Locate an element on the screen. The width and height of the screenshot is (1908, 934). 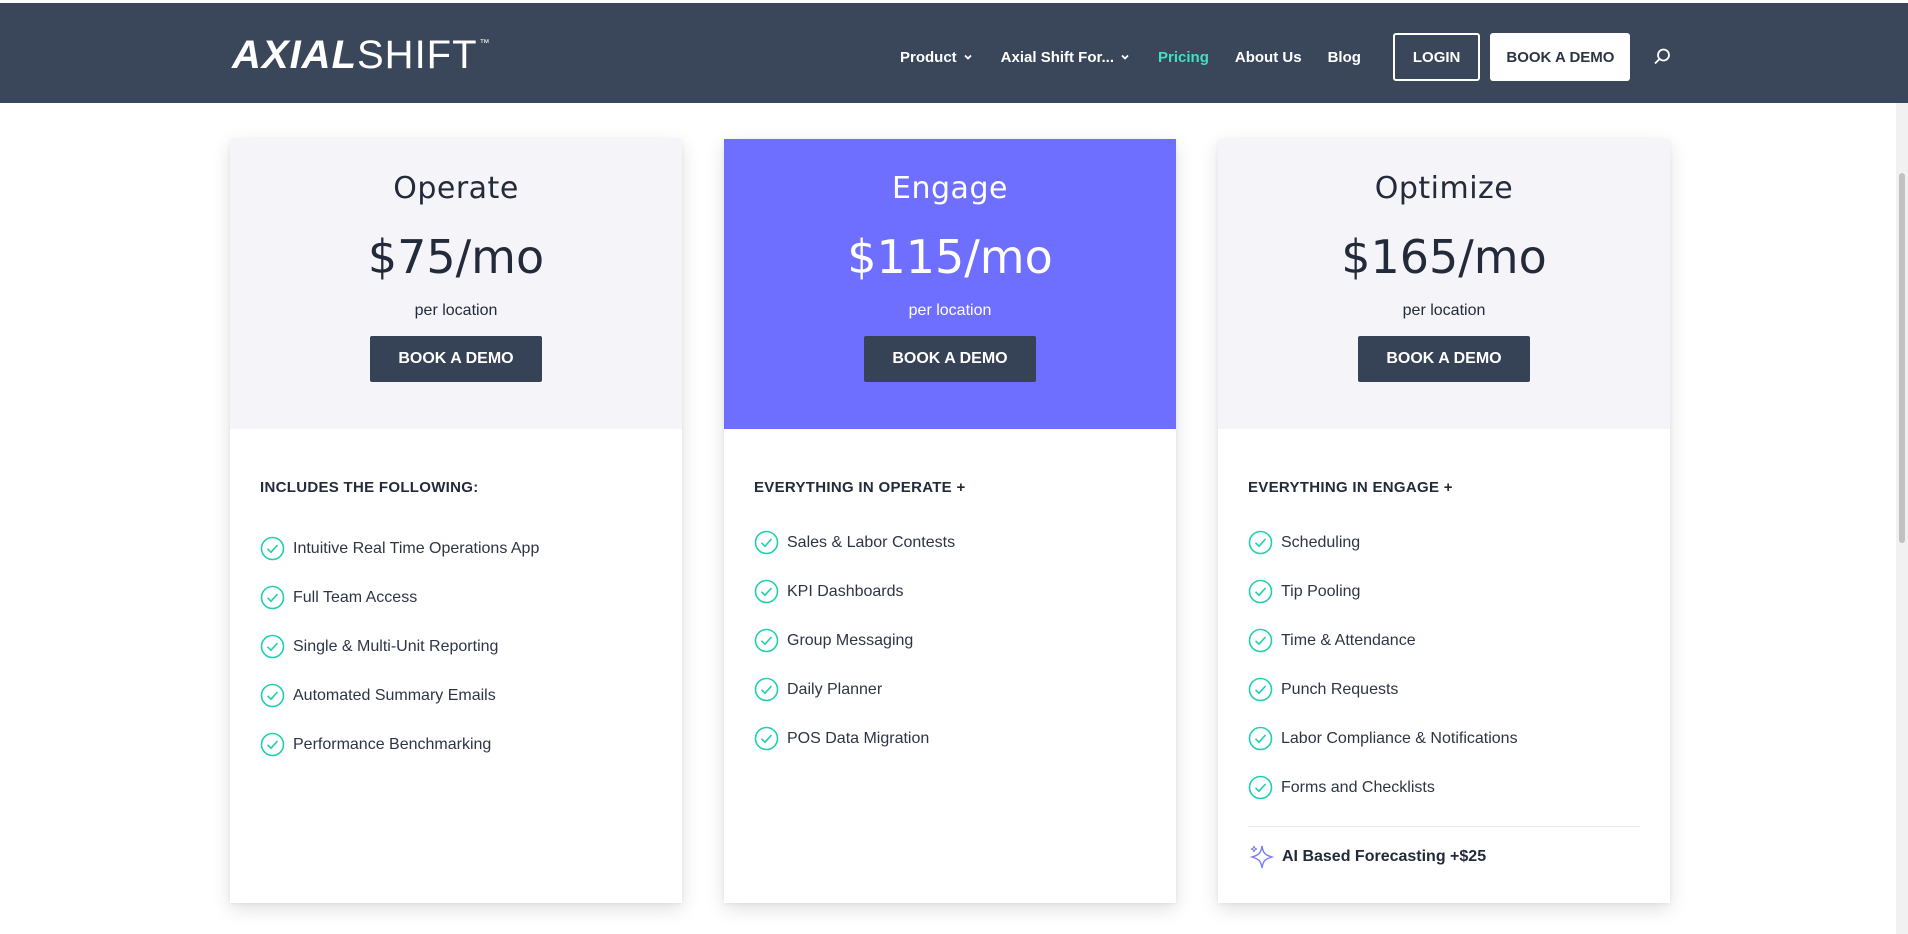
nav-pricing: Pricing is located at coordinates (1183, 57).